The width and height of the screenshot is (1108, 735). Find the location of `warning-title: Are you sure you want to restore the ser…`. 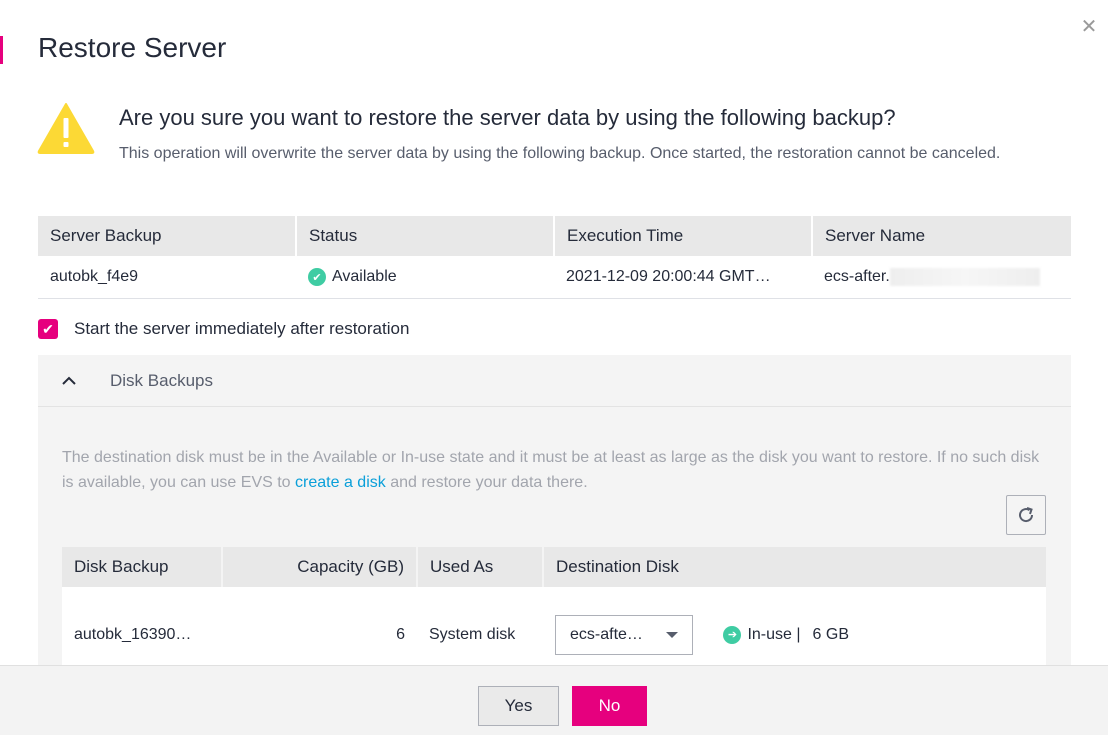

warning-title: Are you sure you want to restore the ser… is located at coordinates (507, 117).